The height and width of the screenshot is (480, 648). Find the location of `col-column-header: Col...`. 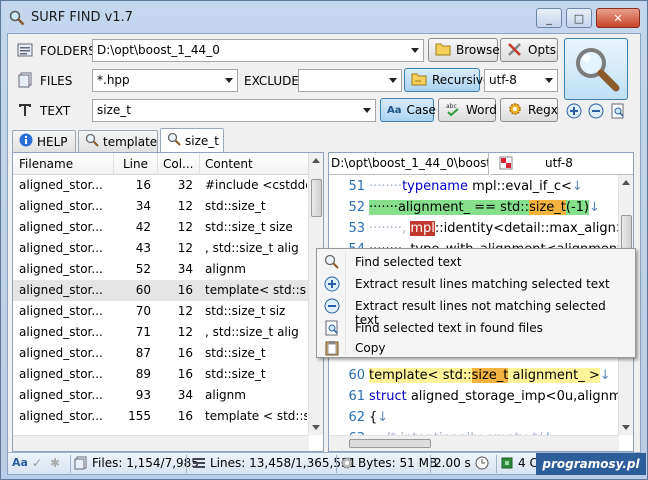

col-column-header: Col... is located at coordinates (178, 164).